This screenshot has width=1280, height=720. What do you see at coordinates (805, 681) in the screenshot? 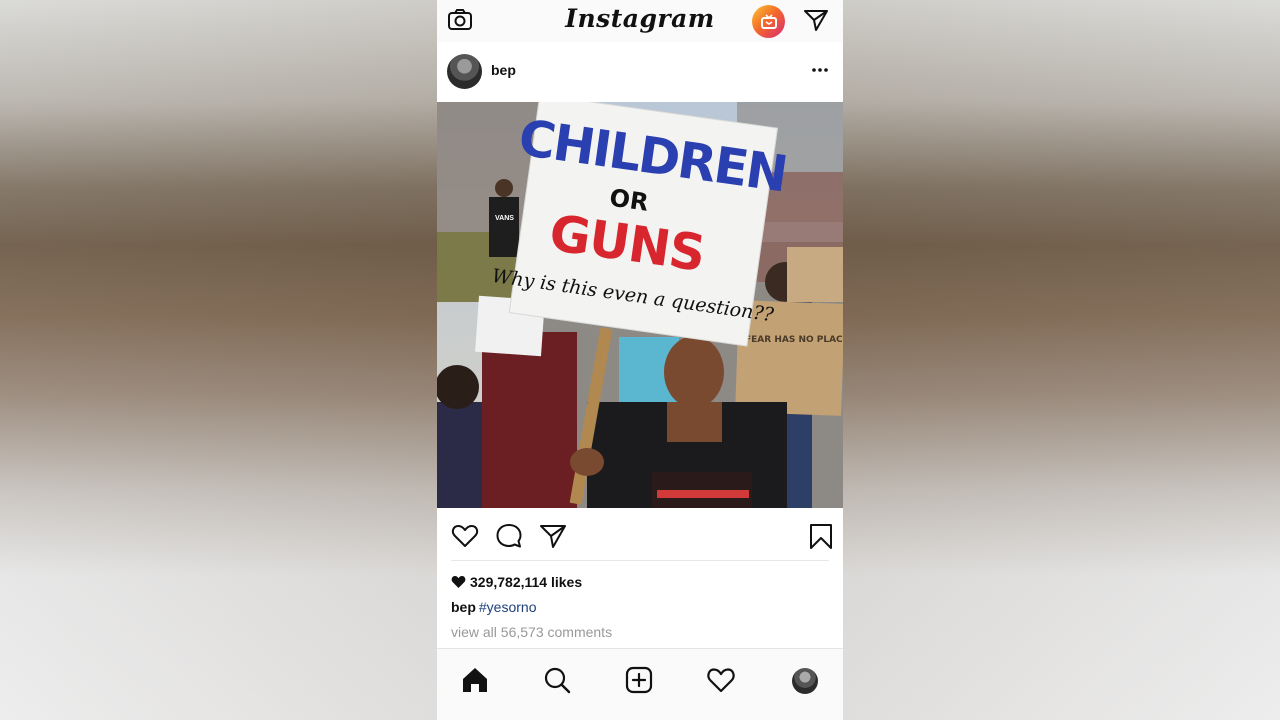
I see `profile-avatar` at bounding box center [805, 681].